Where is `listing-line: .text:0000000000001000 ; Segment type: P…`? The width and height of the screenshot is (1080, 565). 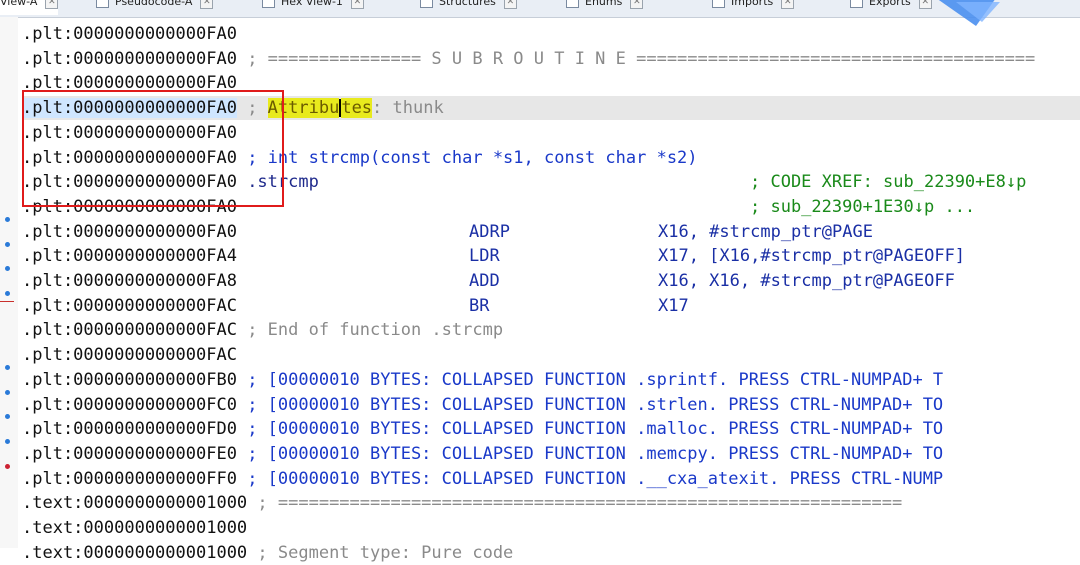 listing-line: .text:0000000000001000 ; Segment type: P… is located at coordinates (551, 553).